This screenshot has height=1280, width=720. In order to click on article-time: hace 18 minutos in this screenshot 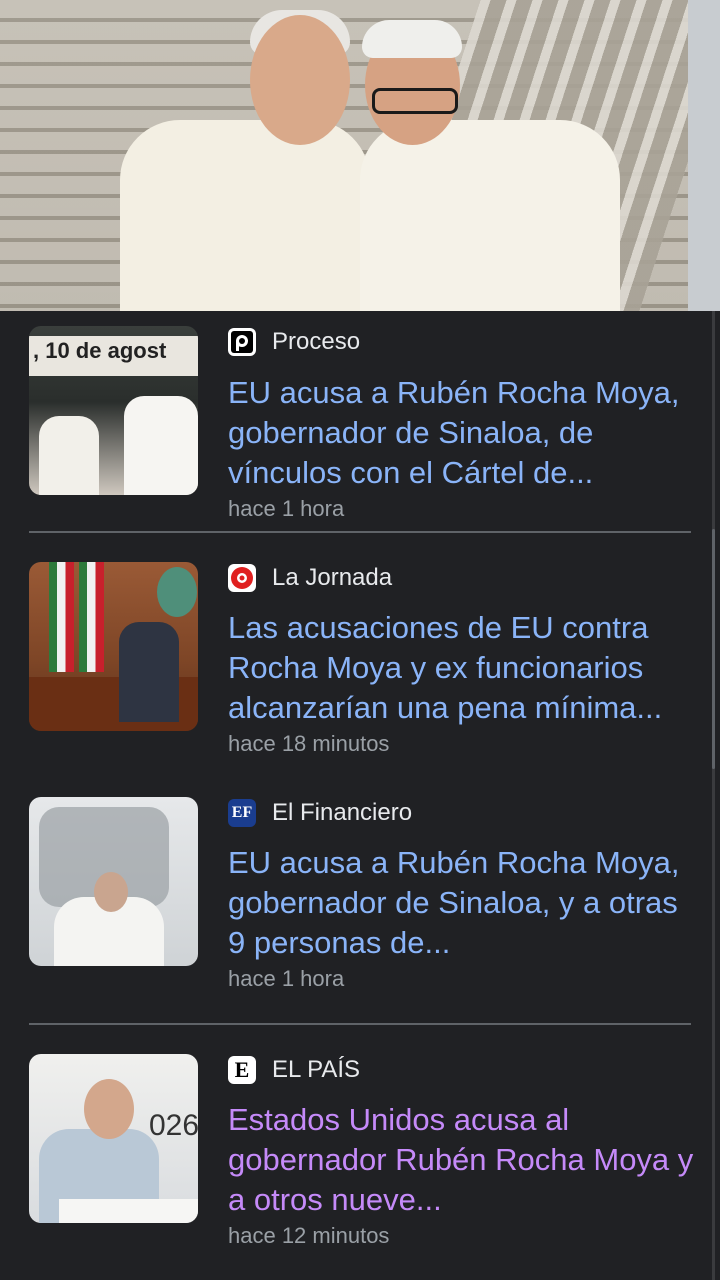, I will do `click(309, 743)`.